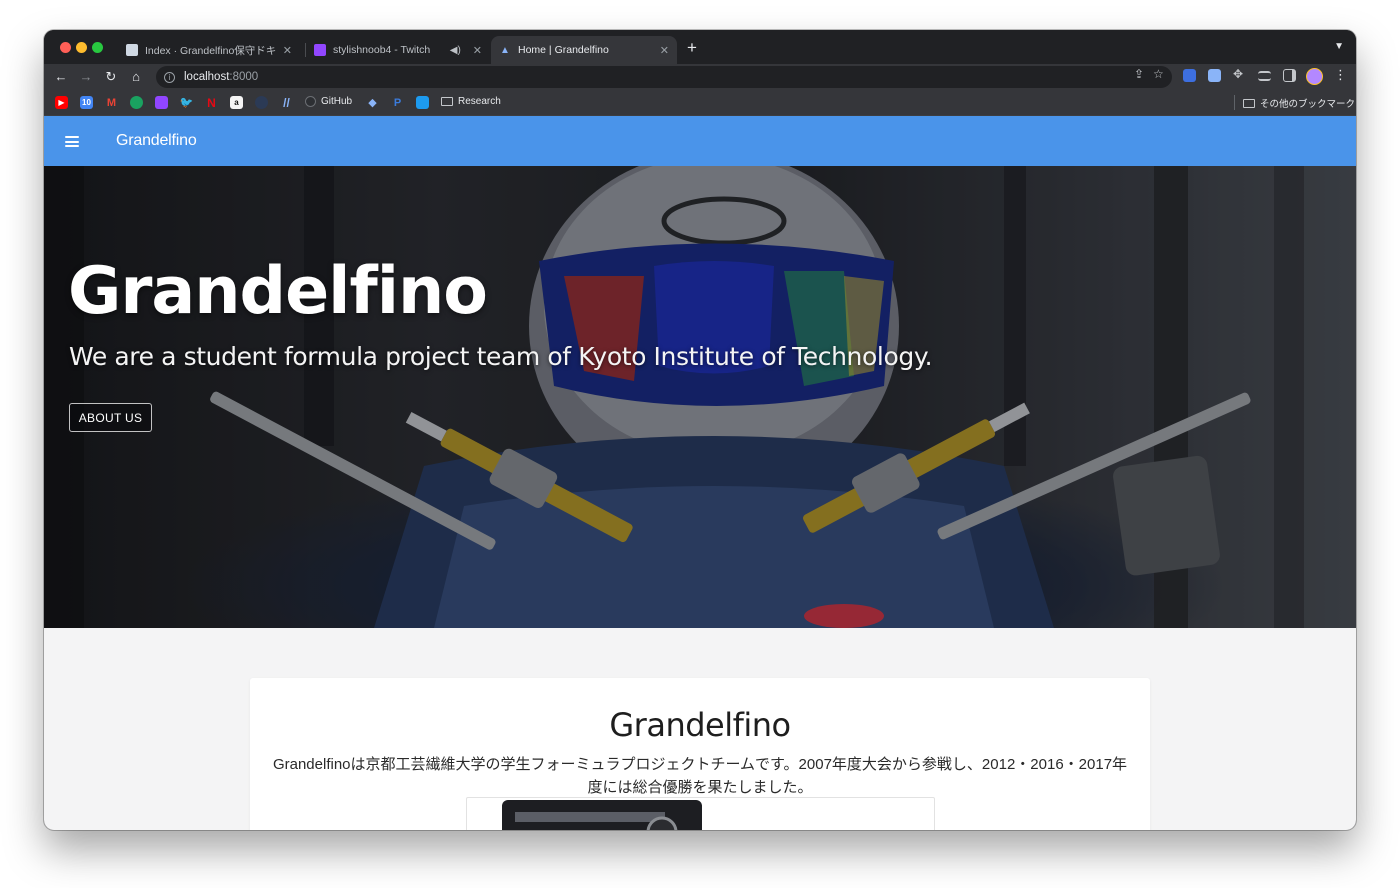 The width and height of the screenshot is (1400, 888). Describe the element at coordinates (132, 50) in the screenshot. I see `book-icon` at that location.